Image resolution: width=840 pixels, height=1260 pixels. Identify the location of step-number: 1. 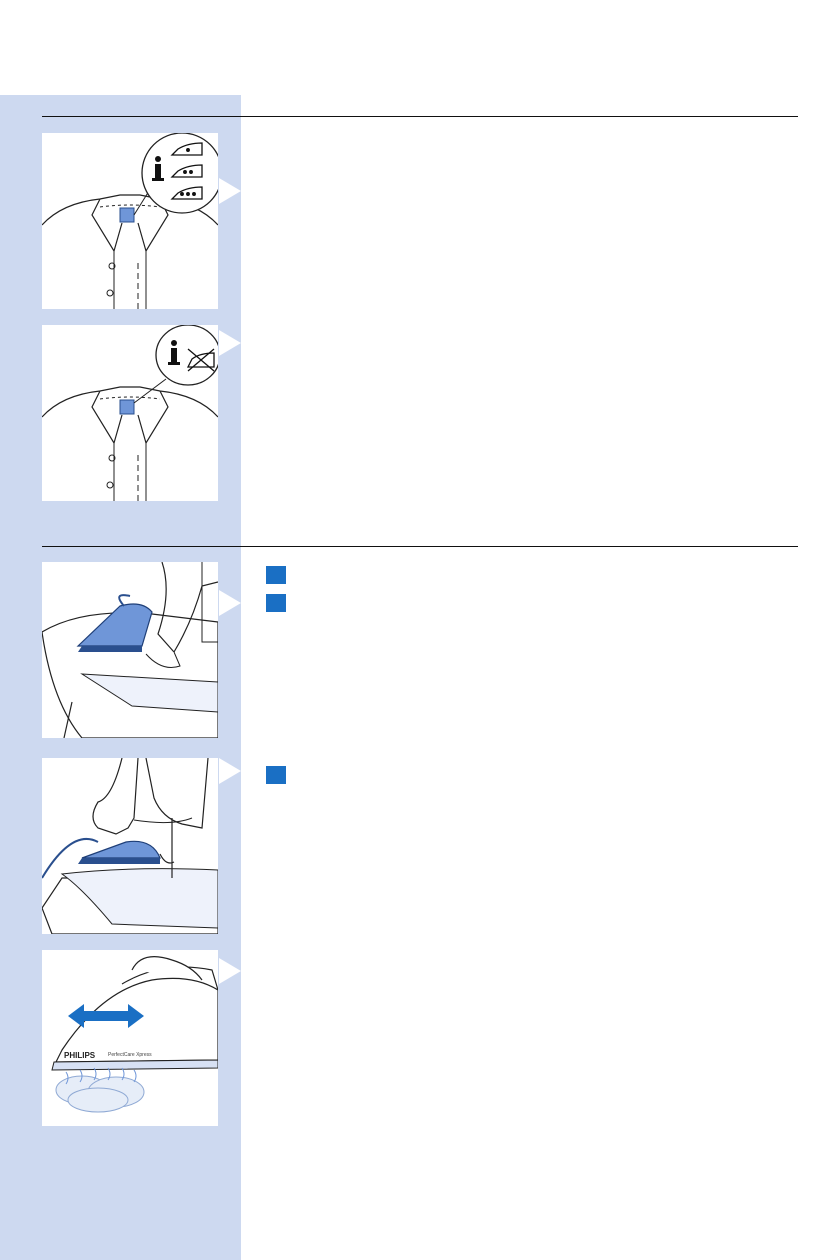
(276, 575).